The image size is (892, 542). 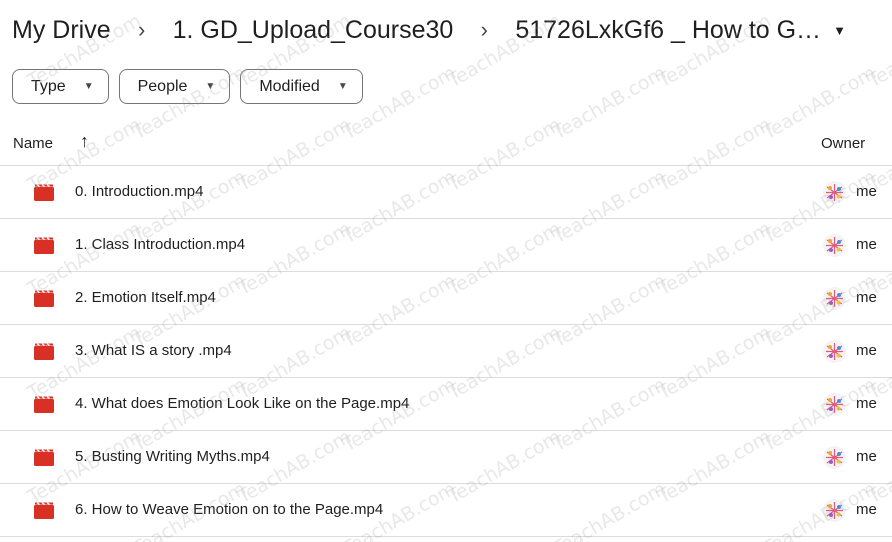 What do you see at coordinates (446, 298) in the screenshot?
I see `table-row: 2. Emotion Itself.mp4 me` at bounding box center [446, 298].